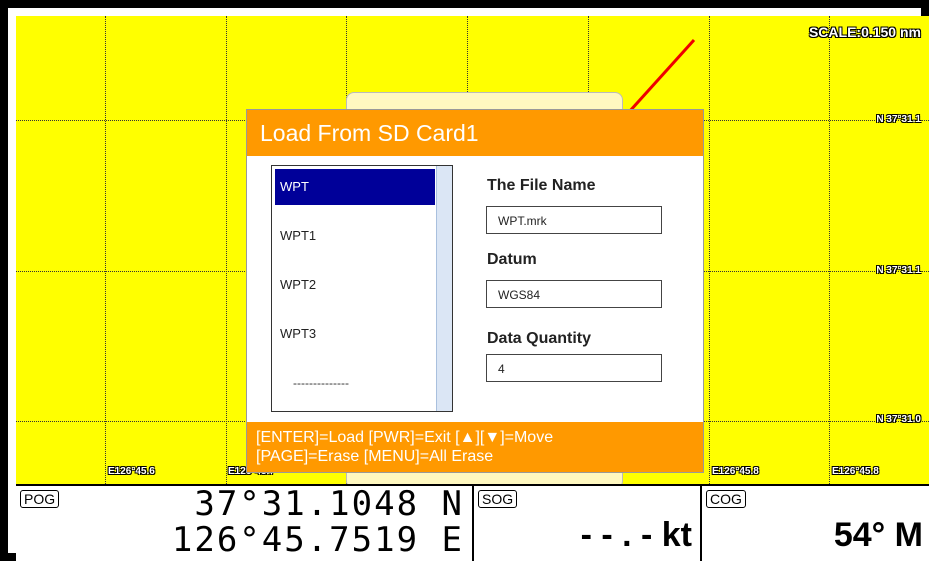 This screenshot has width=929, height=561. I want to click on datum-label: Datum, so click(512, 259).